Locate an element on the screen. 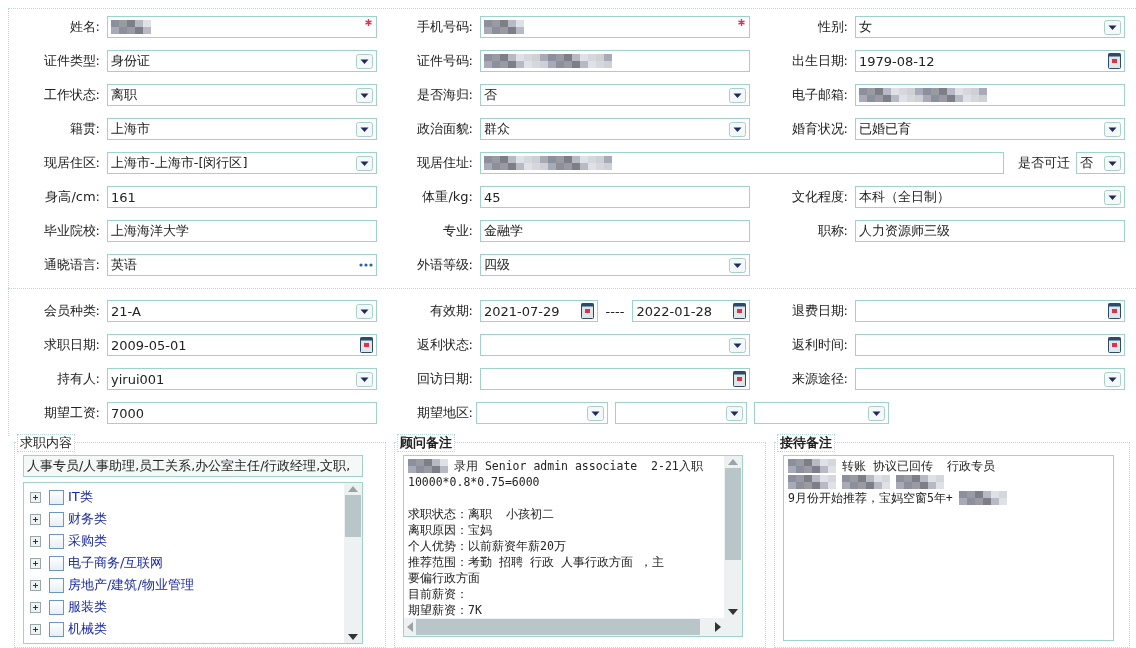 The image size is (1136, 648). note-text: 推荐范围：考勤 招聘 行政 人事行政方面 ，主 is located at coordinates (536, 562).